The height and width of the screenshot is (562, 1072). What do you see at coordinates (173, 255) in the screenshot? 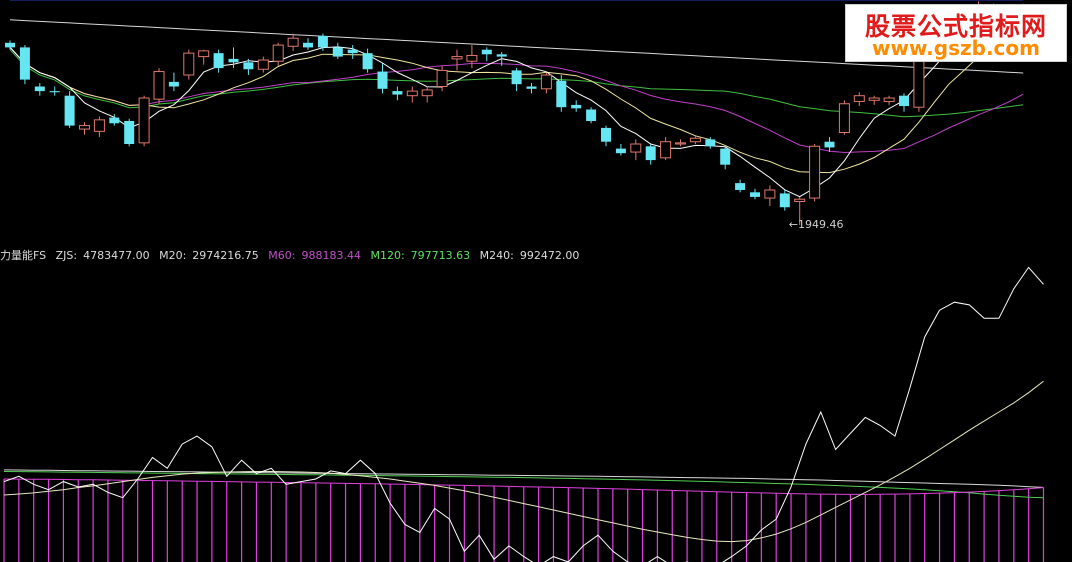
I see `m20-label: M20:` at bounding box center [173, 255].